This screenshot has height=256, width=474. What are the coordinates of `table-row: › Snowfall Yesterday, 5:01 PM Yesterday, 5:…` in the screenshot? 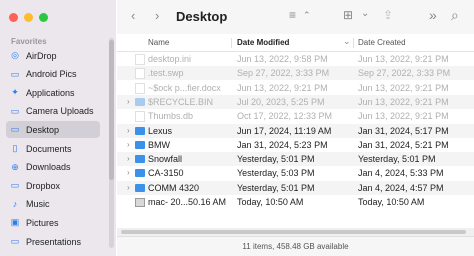 It's located at (295, 159).